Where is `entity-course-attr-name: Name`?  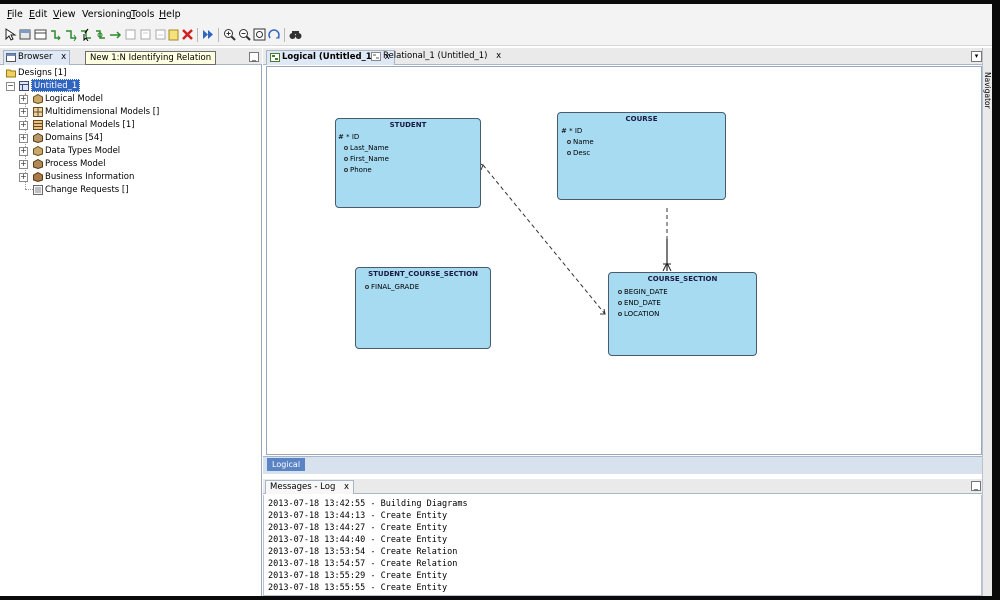
entity-course-attr-name: Name is located at coordinates (580, 142).